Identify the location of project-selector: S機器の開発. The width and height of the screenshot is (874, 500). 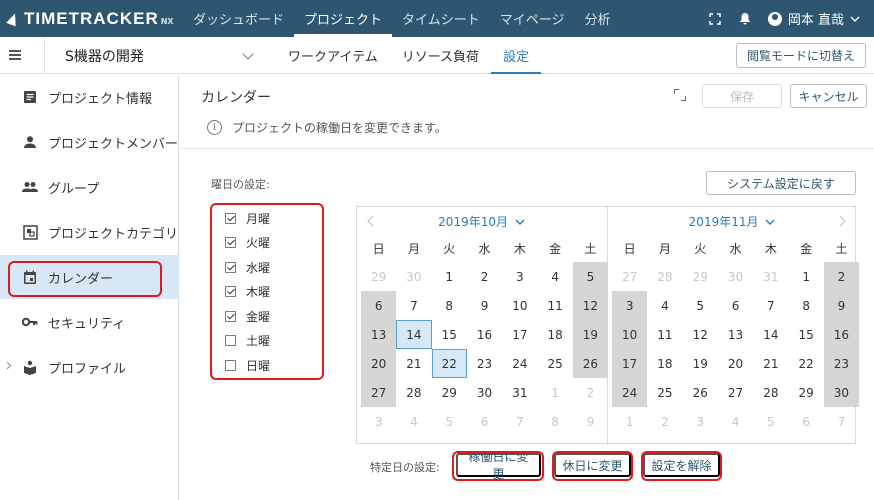
(152, 55).